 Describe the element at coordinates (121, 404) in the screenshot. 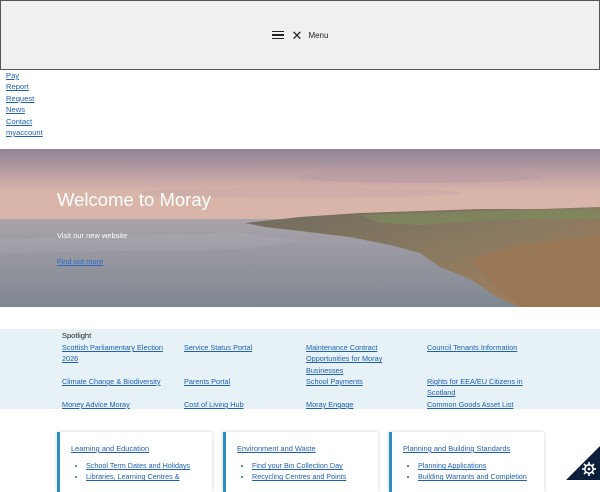

I see `spotlight-link: Money Advice Moray` at that location.